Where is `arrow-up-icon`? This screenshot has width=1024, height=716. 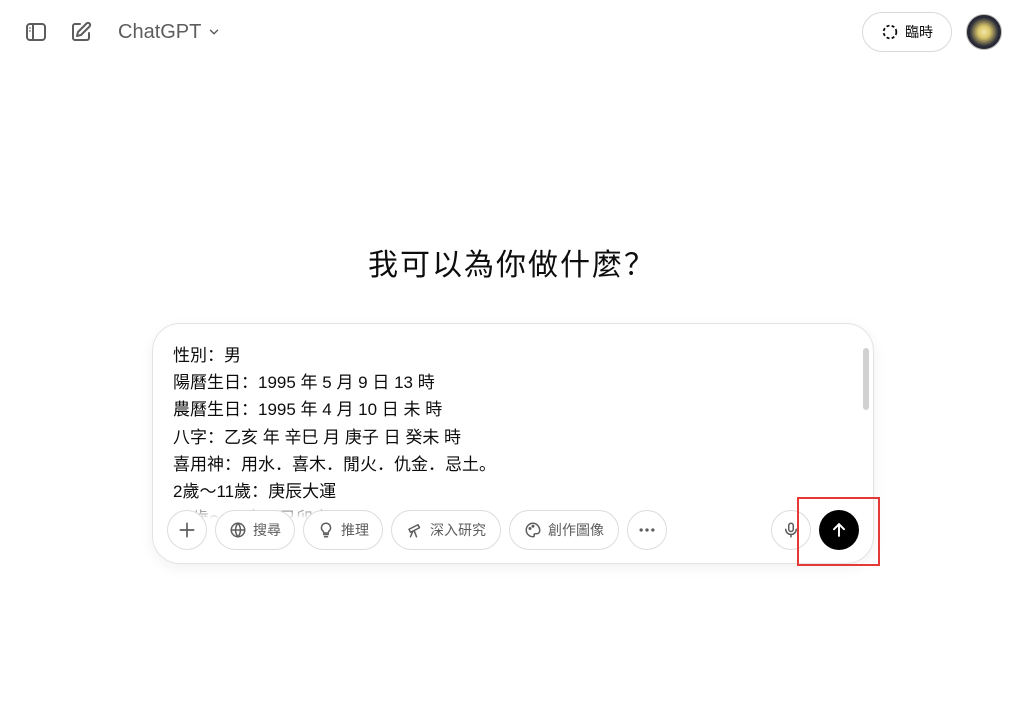
arrow-up-icon is located at coordinates (839, 530).